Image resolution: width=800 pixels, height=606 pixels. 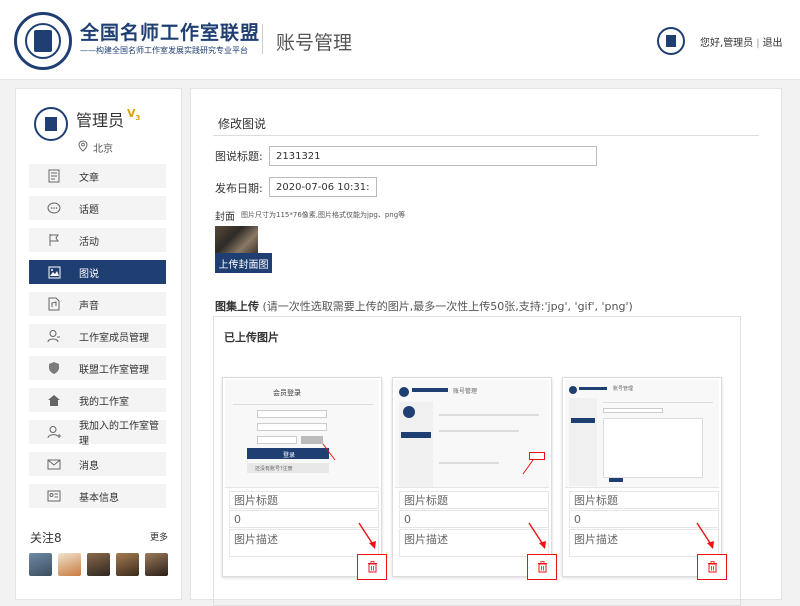 I want to click on user-links: 您好,管理员 | 退出, so click(x=741, y=41).